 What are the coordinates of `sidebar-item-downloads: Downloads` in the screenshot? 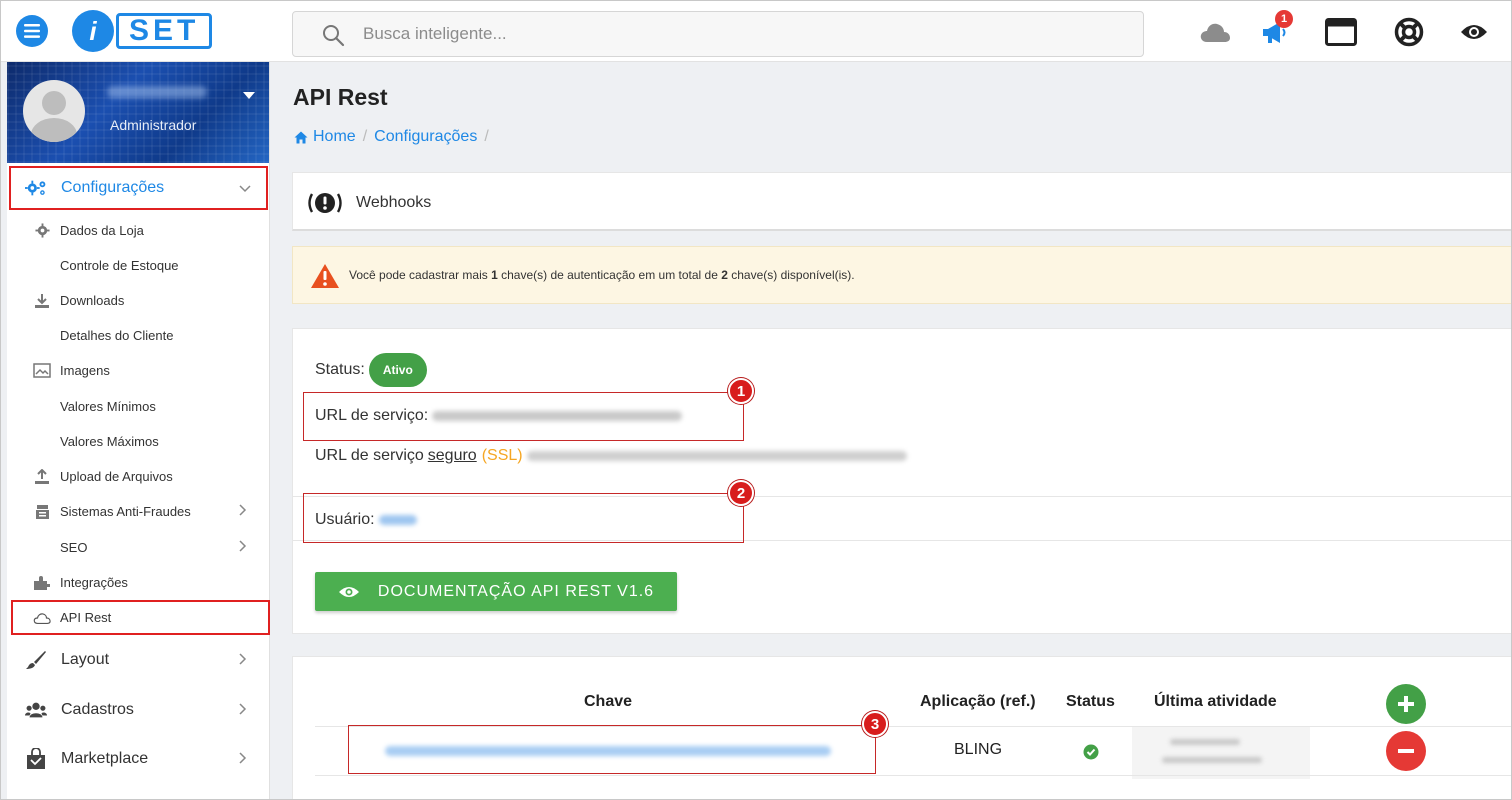 It's located at (138, 300).